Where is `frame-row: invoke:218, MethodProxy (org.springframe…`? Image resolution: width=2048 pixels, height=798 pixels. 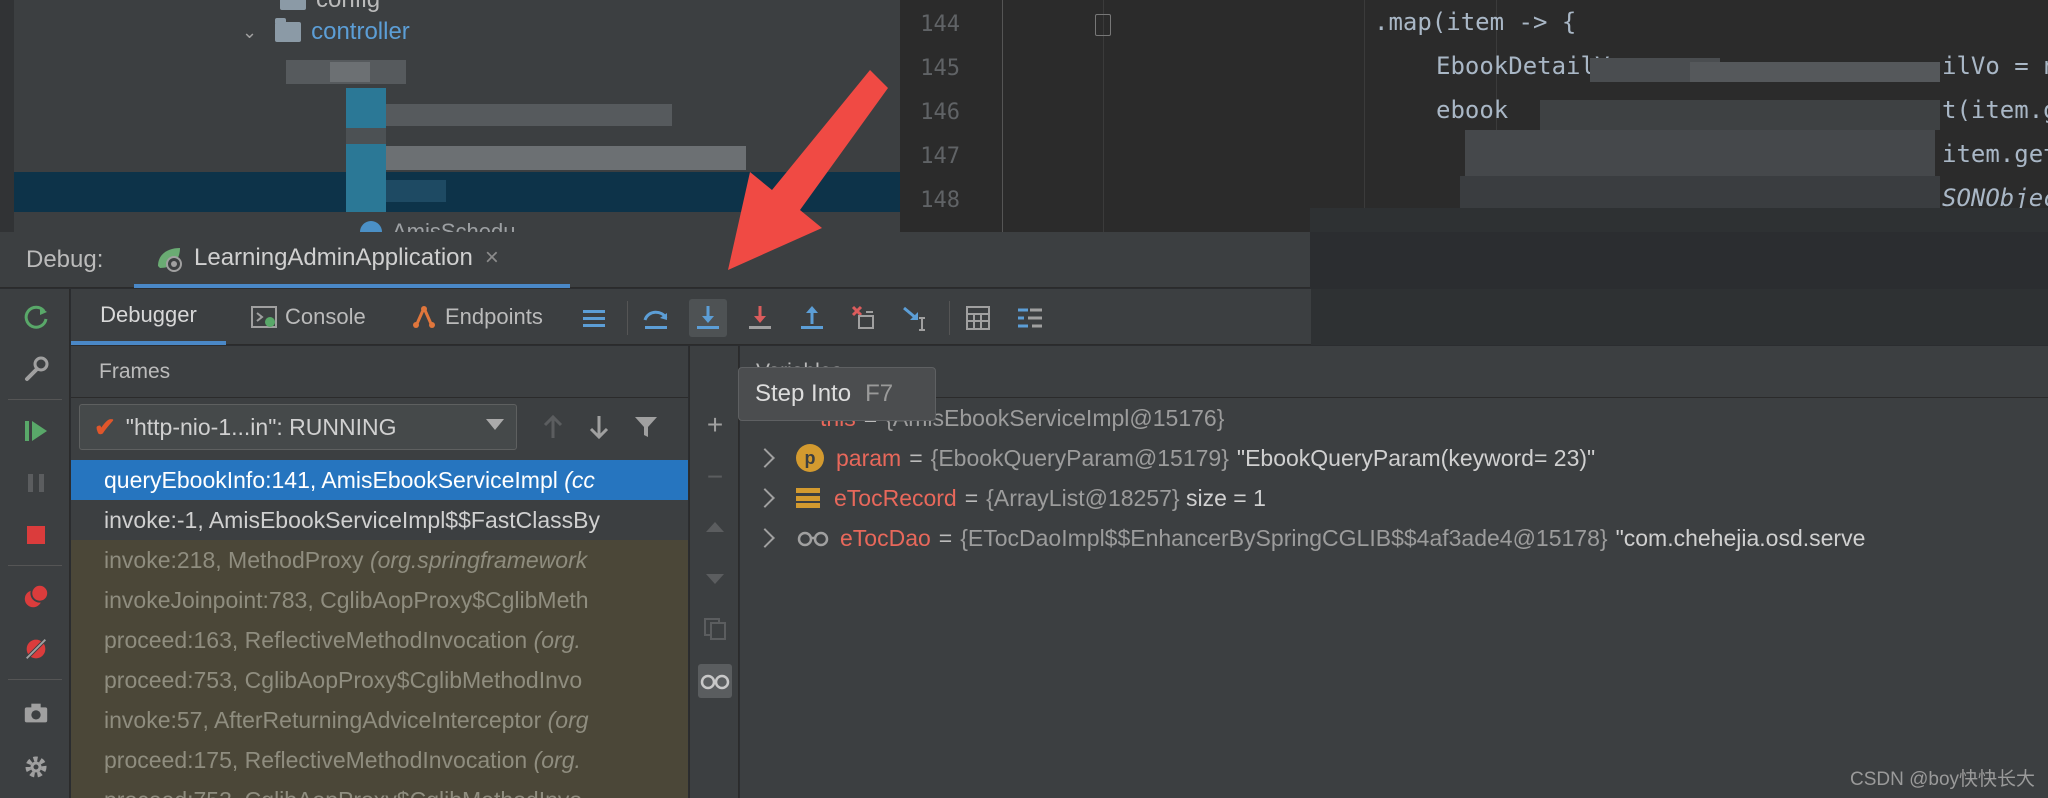 frame-row: invoke:218, MethodProxy (org.springframe… is located at coordinates (379, 560).